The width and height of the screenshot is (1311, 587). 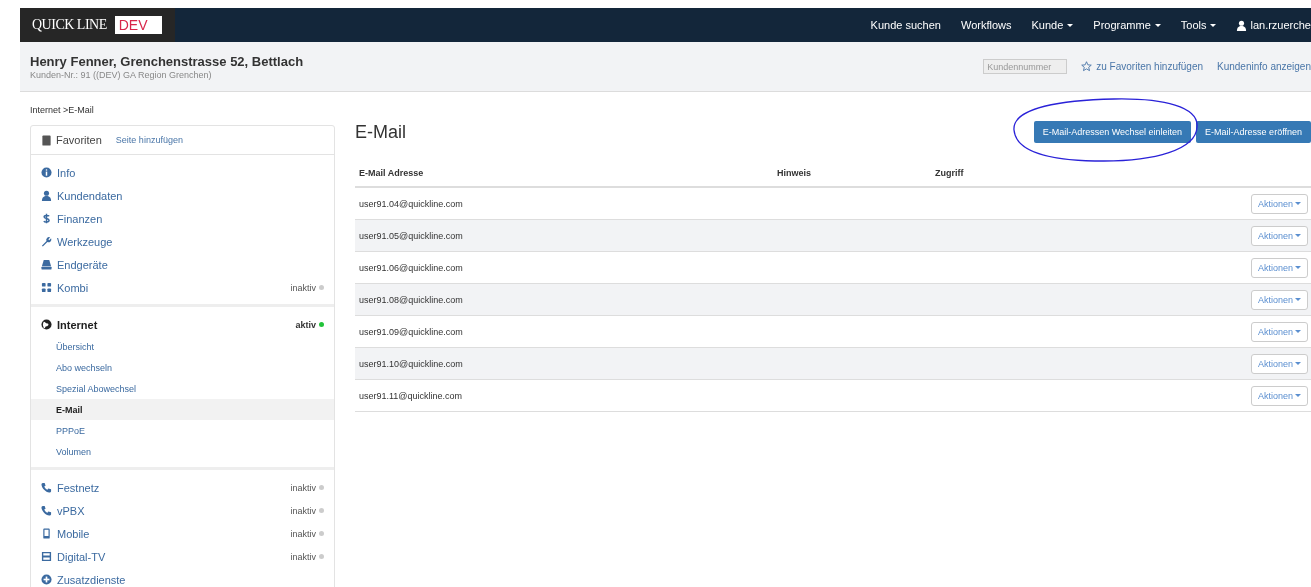 What do you see at coordinates (182, 430) in the screenshot?
I see `sidebar-subitem: PPPoE` at bounding box center [182, 430].